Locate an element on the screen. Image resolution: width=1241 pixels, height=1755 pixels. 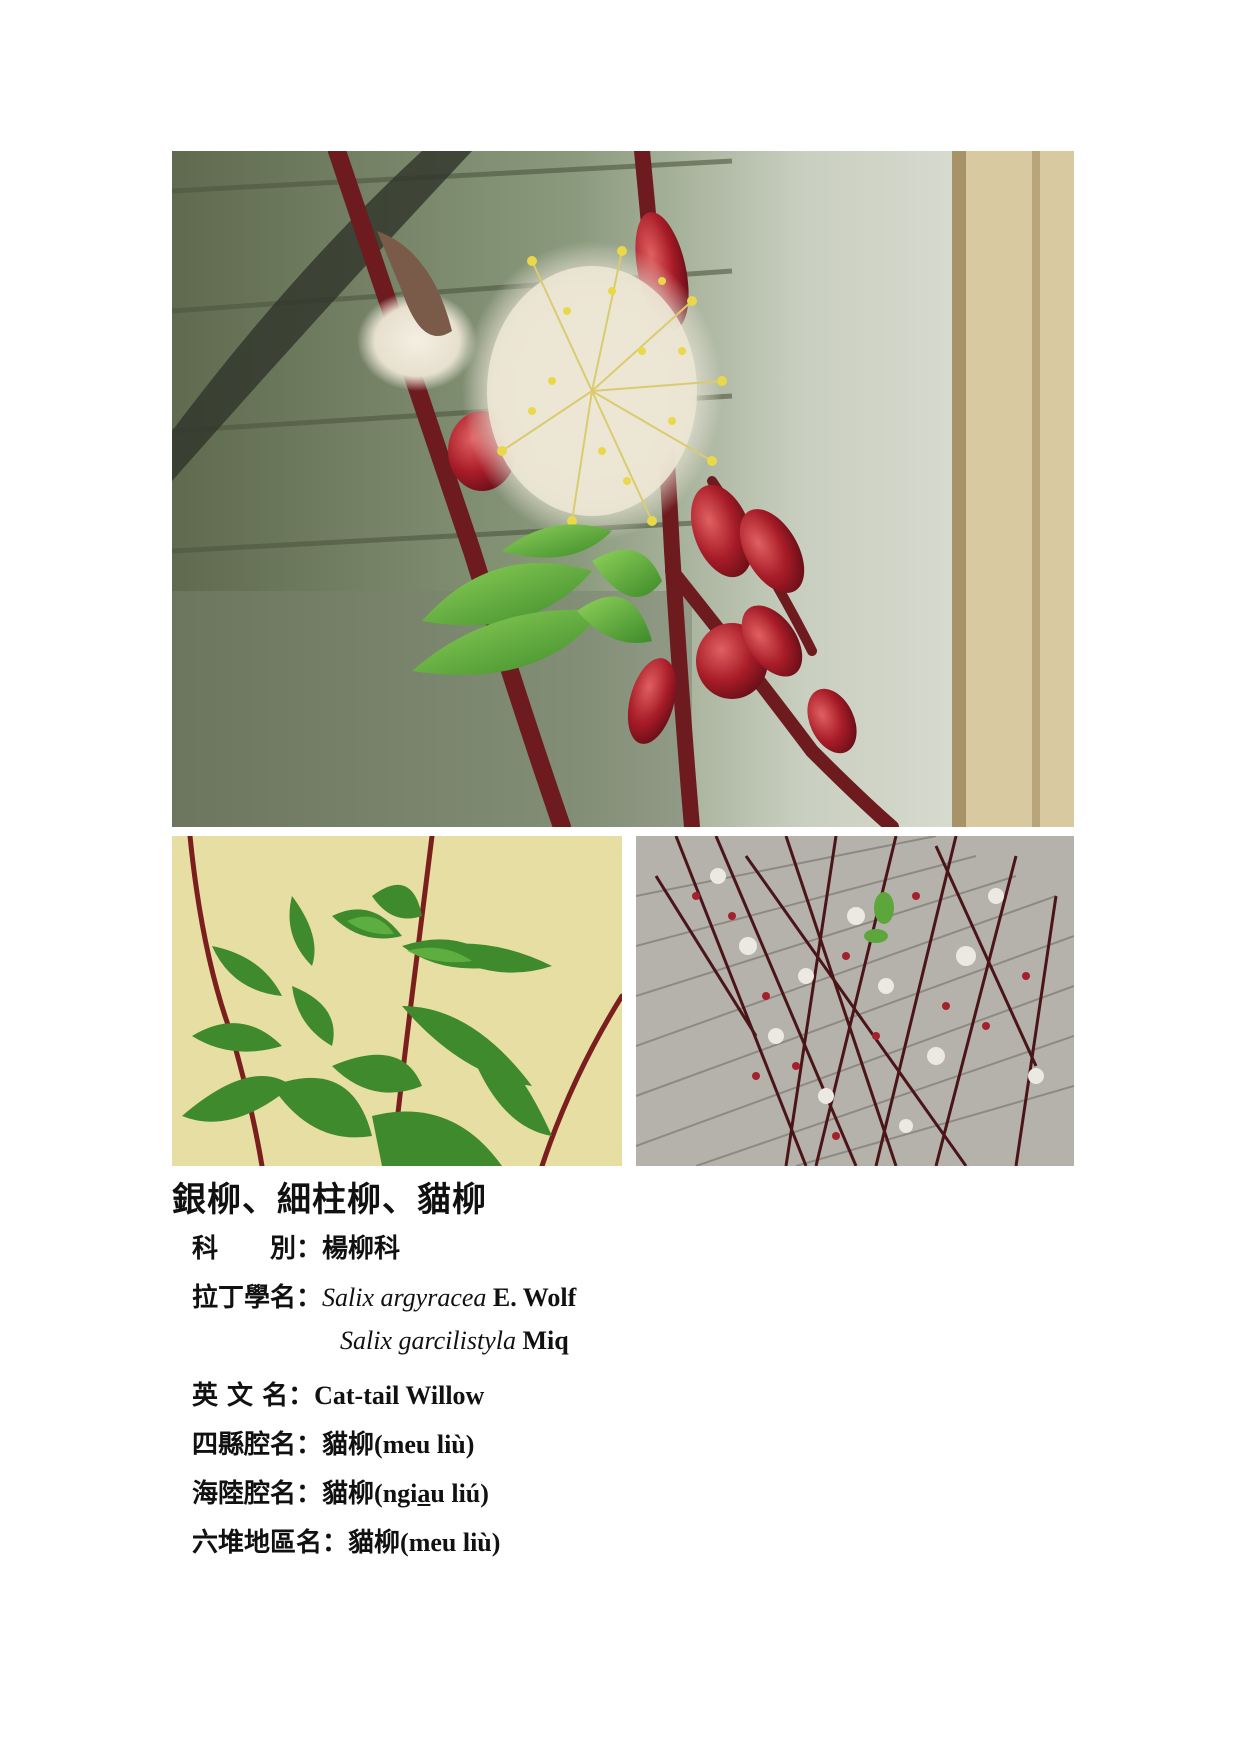
latin-name-1: Salix argyracea E. Wolf is located at coordinates (449, 1298).